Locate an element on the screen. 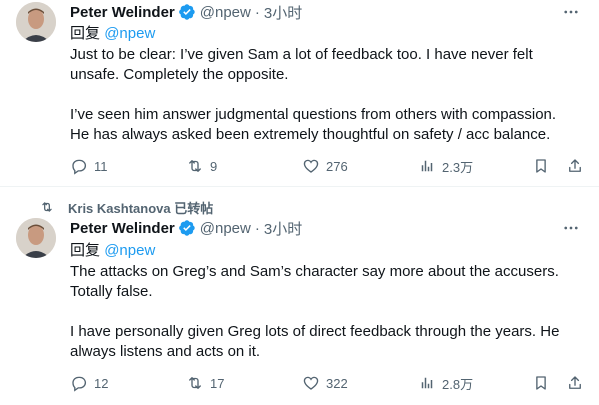 The height and width of the screenshot is (405, 599). tweet-actions: 11 9 276 2.3万 is located at coordinates (326, 166).